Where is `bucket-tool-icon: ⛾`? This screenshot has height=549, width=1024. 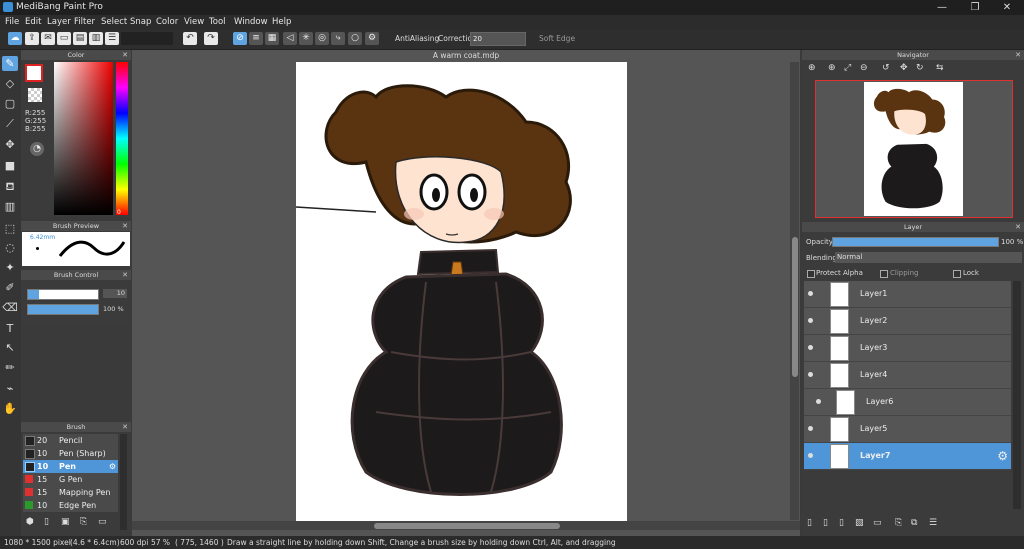
bucket-tool-icon: ⛾ is located at coordinates (10, 186).